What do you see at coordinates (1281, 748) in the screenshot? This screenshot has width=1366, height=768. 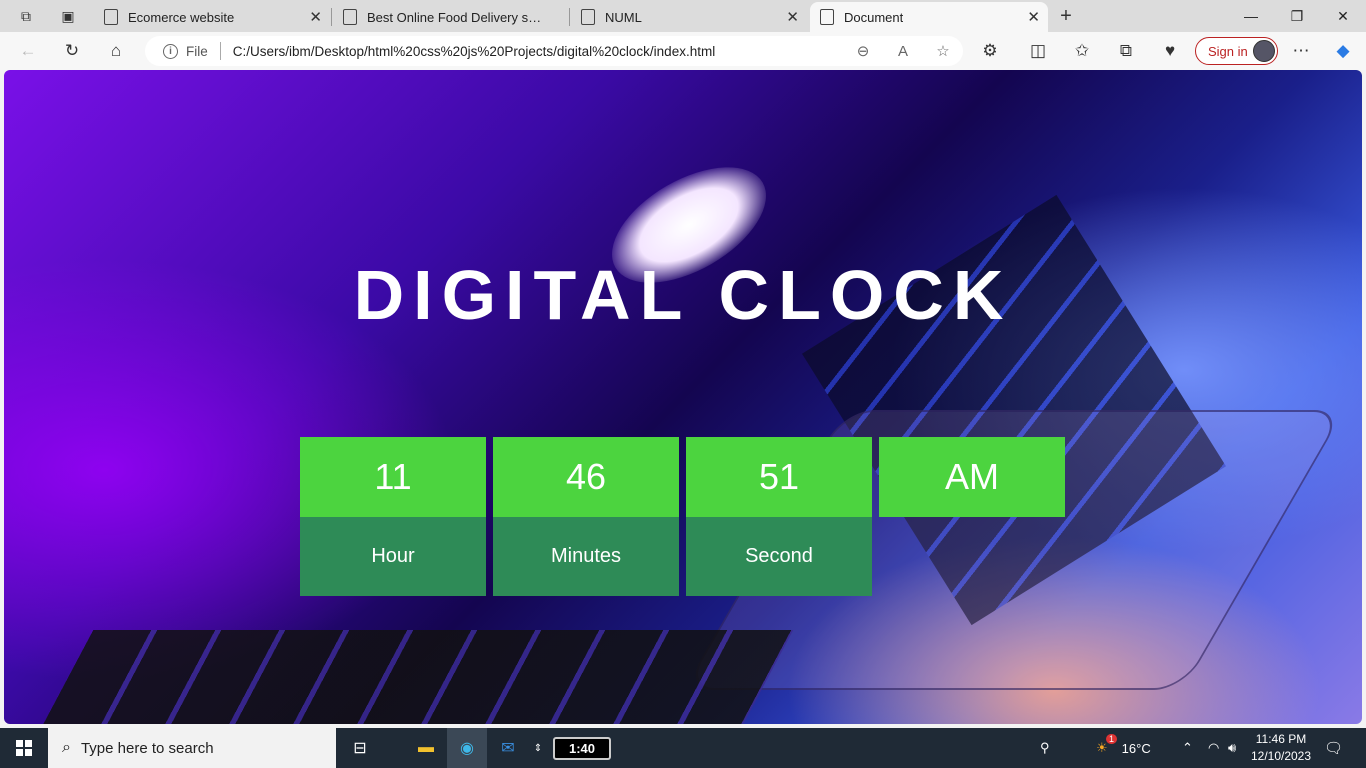 I see `system-clock: 11:46 PM 12/10/2023` at bounding box center [1281, 748].